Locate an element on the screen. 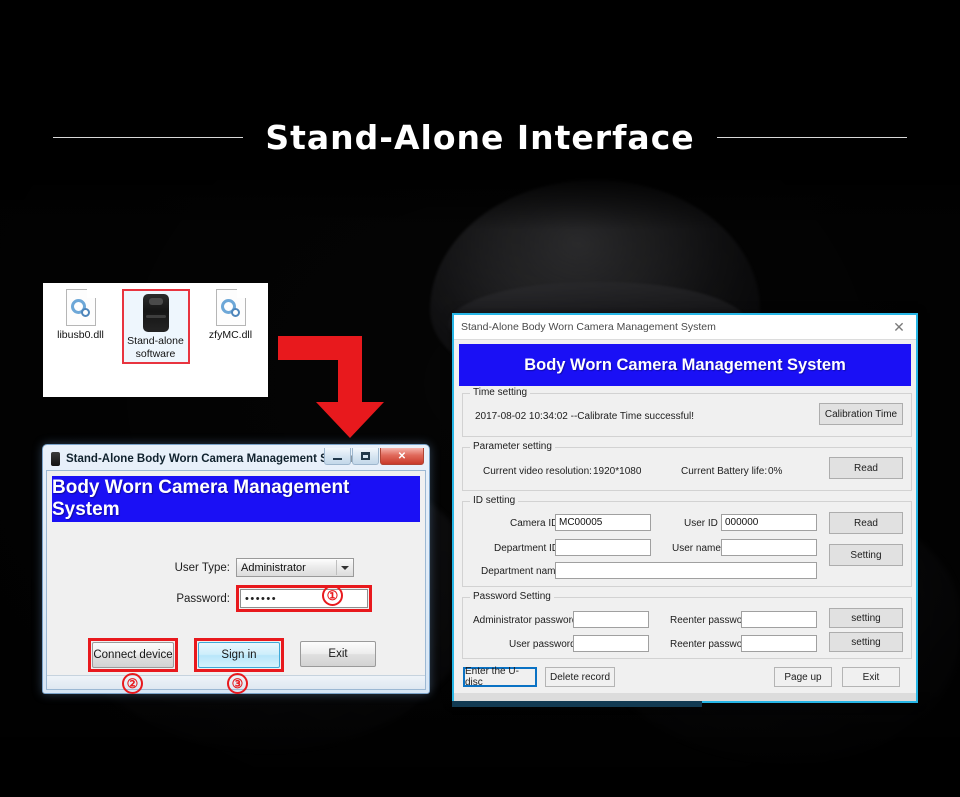 This screenshot has width=960, height=797. main-exit-button: Exit is located at coordinates (871, 677).